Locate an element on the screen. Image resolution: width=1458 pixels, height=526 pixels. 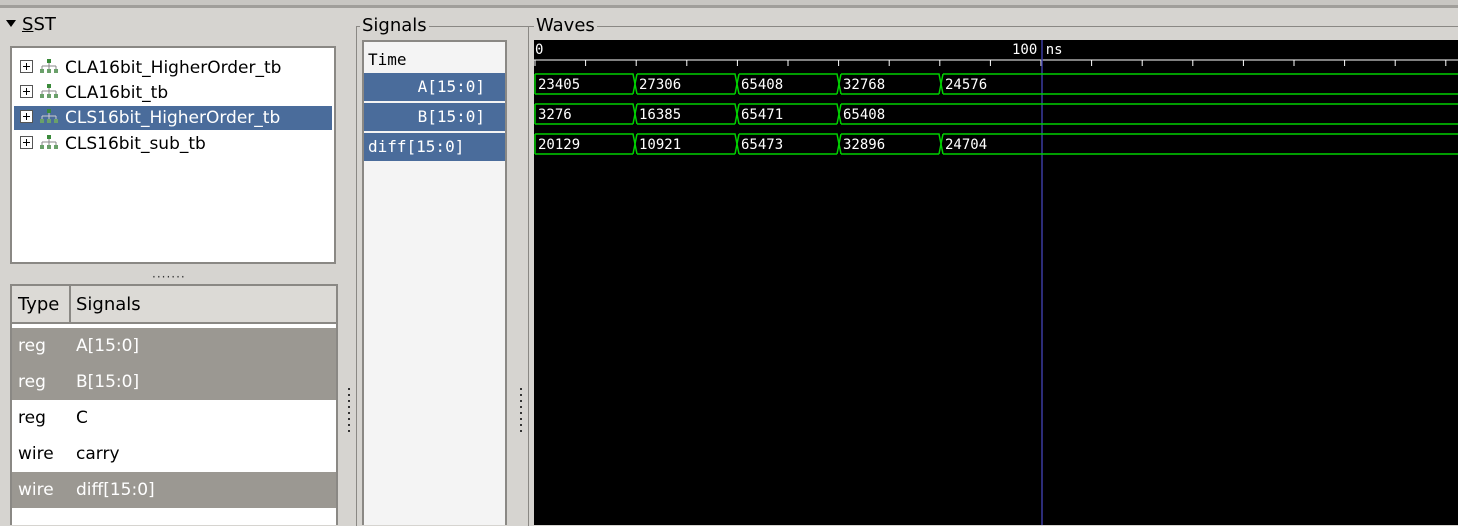
tree-item-cls16bit-higherorder-tb: CLS16bit_HigherOrder_tb is located at coordinates (173, 118).